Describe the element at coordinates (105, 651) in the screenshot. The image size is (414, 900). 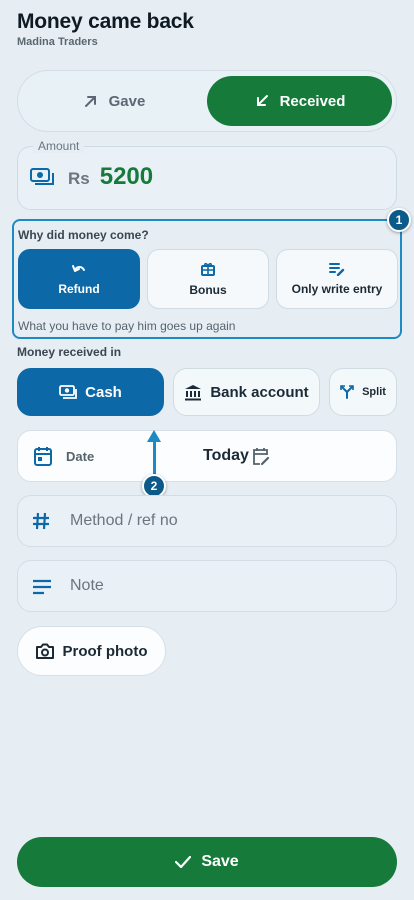
I see `proof-photo-label: Proof photo` at that location.